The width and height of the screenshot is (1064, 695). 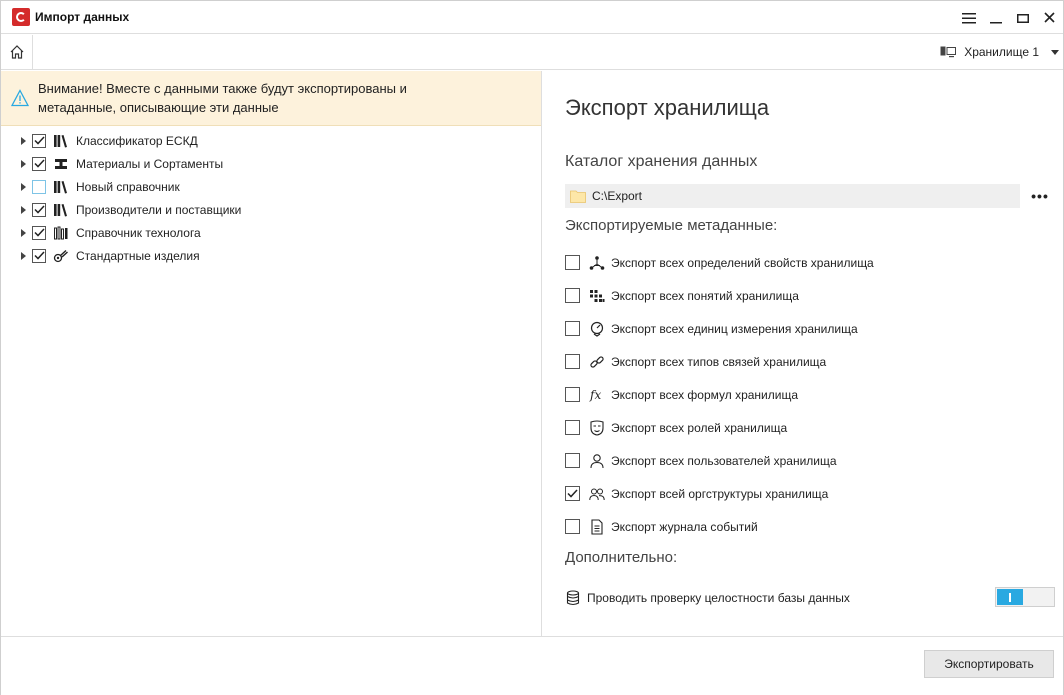 I want to click on parts-icon, so click(x=61, y=256).